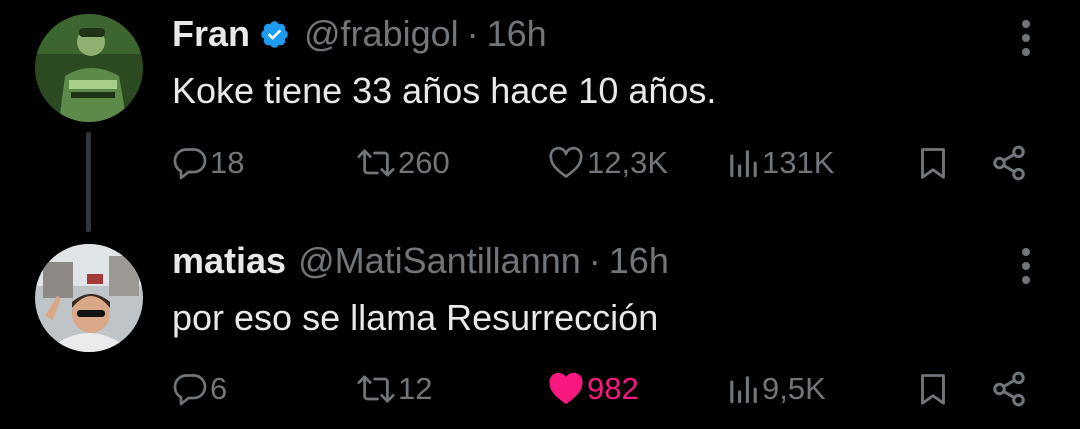 The height and width of the screenshot is (429, 1080). I want to click on views-count: 9,5K, so click(794, 388).